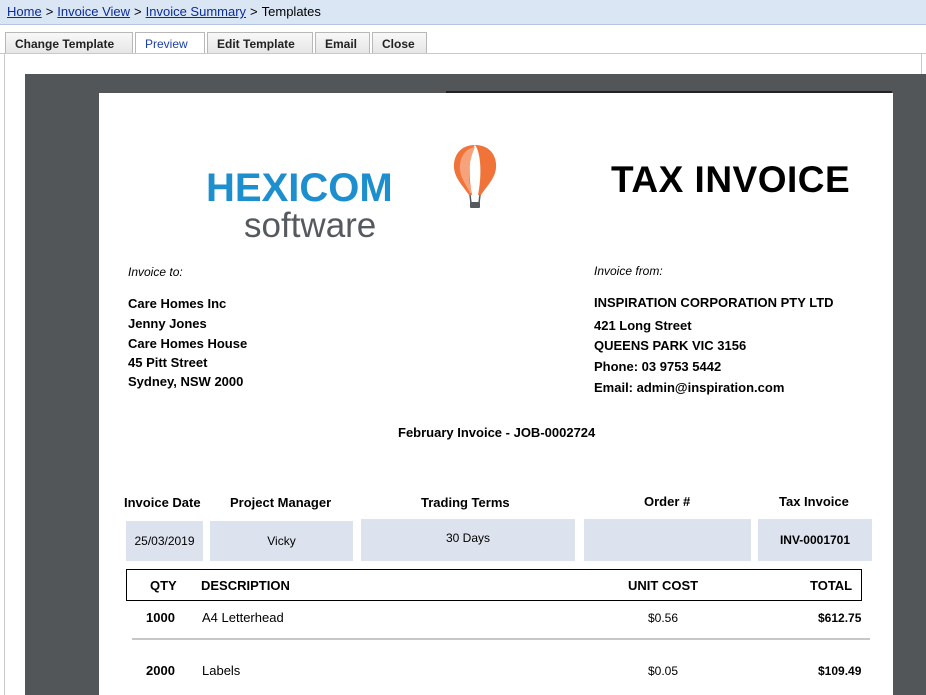 The image size is (926, 695). Describe the element at coordinates (342, 42) in the screenshot. I see `email-button: Email` at that location.